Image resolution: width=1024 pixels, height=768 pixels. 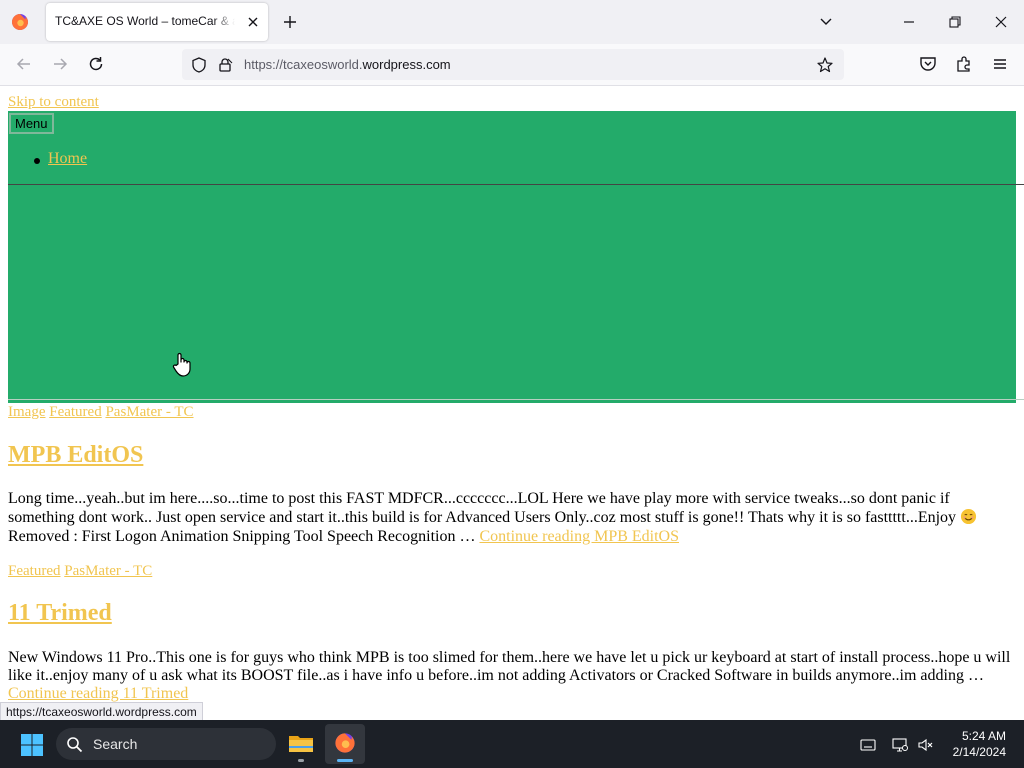 What do you see at coordinates (26, 412) in the screenshot?
I see `post-format-link: Image` at bounding box center [26, 412].